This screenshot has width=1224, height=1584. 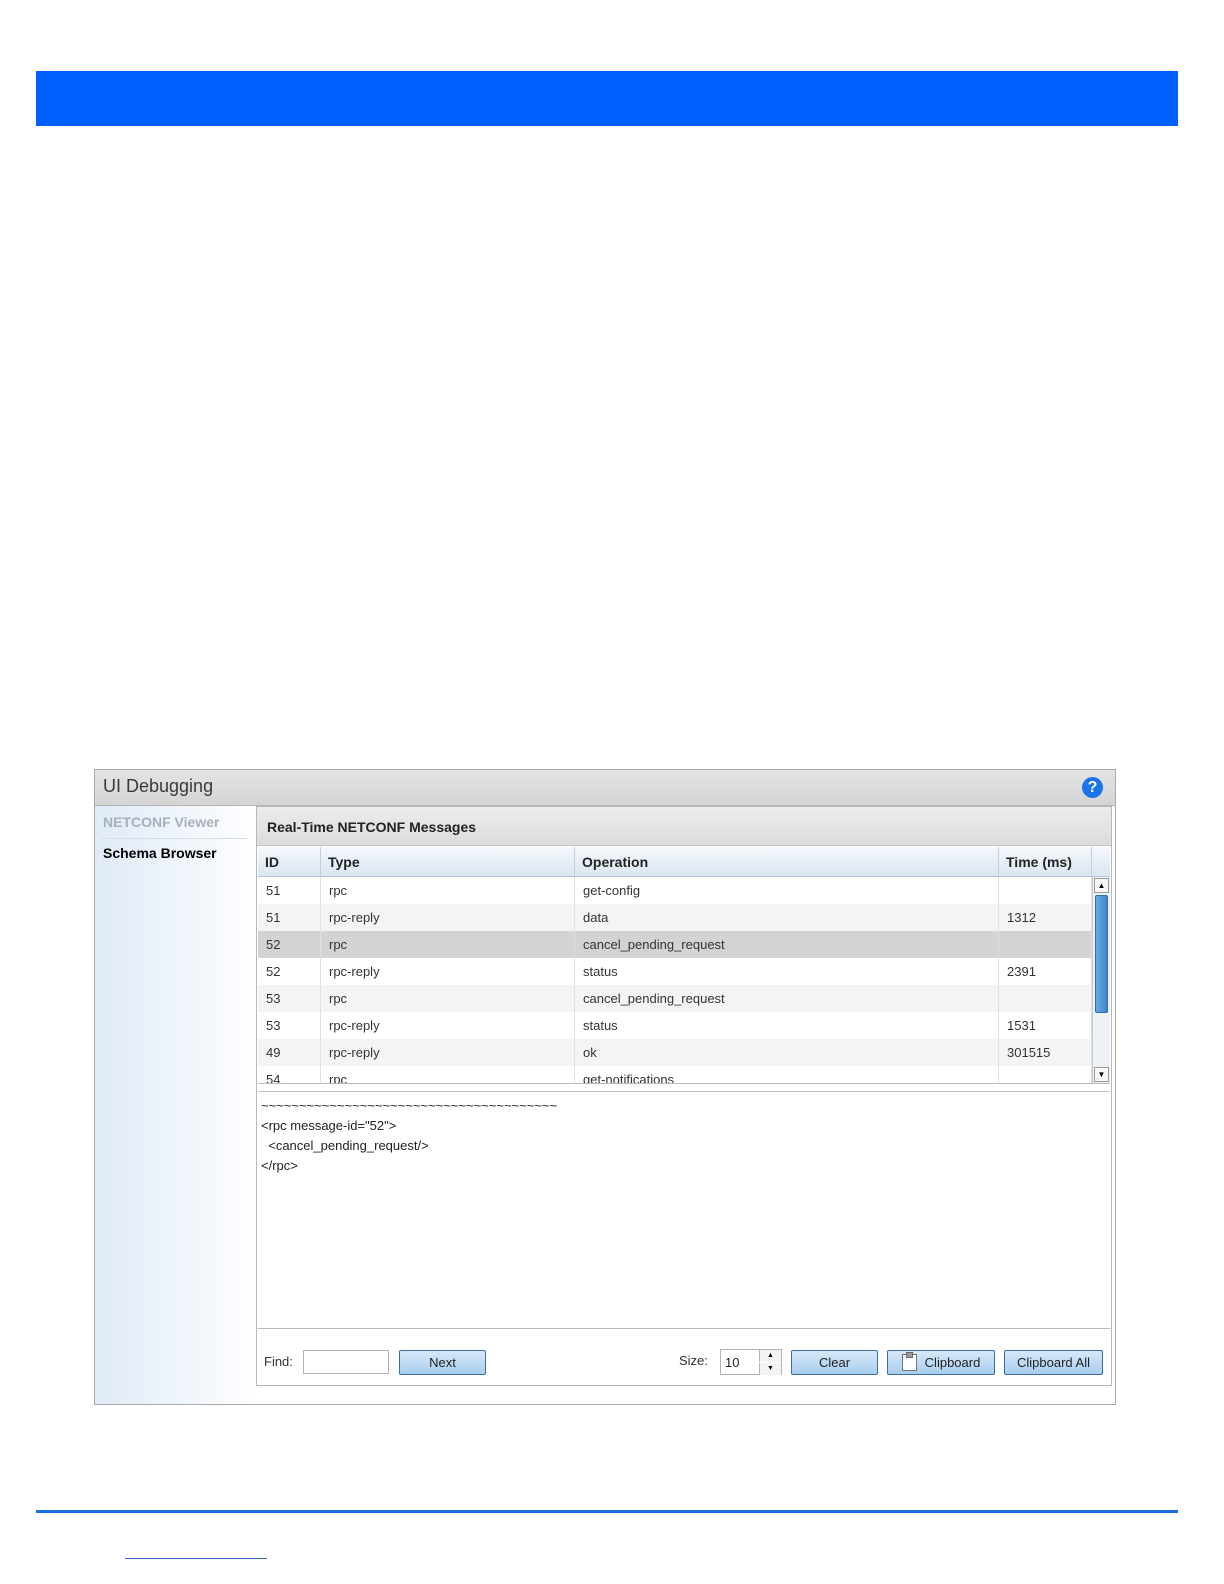 I want to click on table-row: 49 rpc-reply ok 301515, so click(x=675, y=1052).